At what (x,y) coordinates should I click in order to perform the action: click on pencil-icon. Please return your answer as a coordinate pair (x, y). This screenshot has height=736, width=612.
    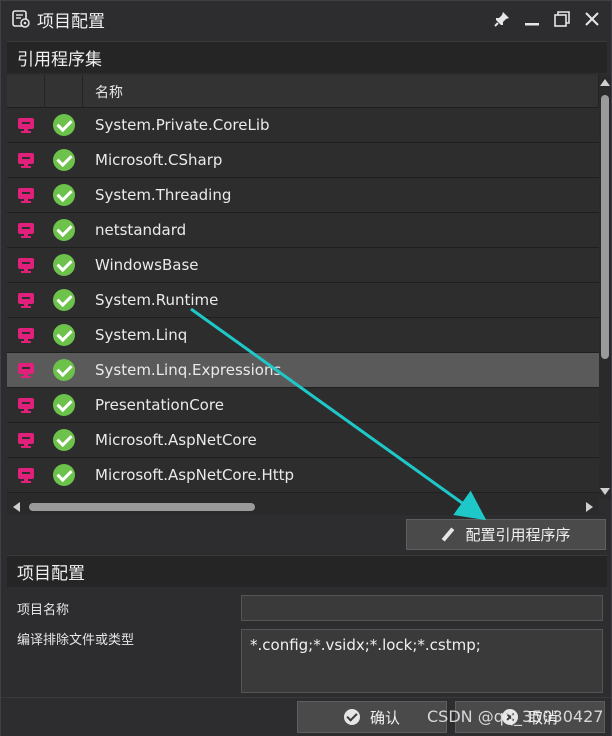
    Looking at the image, I should click on (448, 535).